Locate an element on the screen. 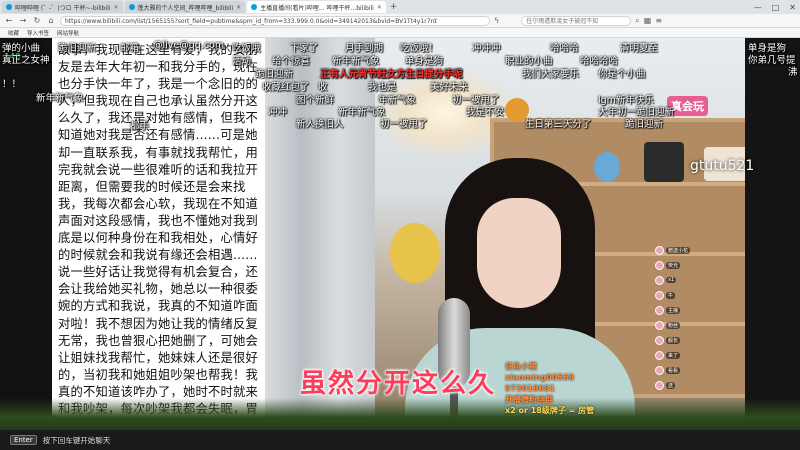 The width and height of the screenshot is (800, 450). tab-title: 主播直播间(看片)哔哩... 哔哩干杯...bilibili is located at coordinates (317, 8).